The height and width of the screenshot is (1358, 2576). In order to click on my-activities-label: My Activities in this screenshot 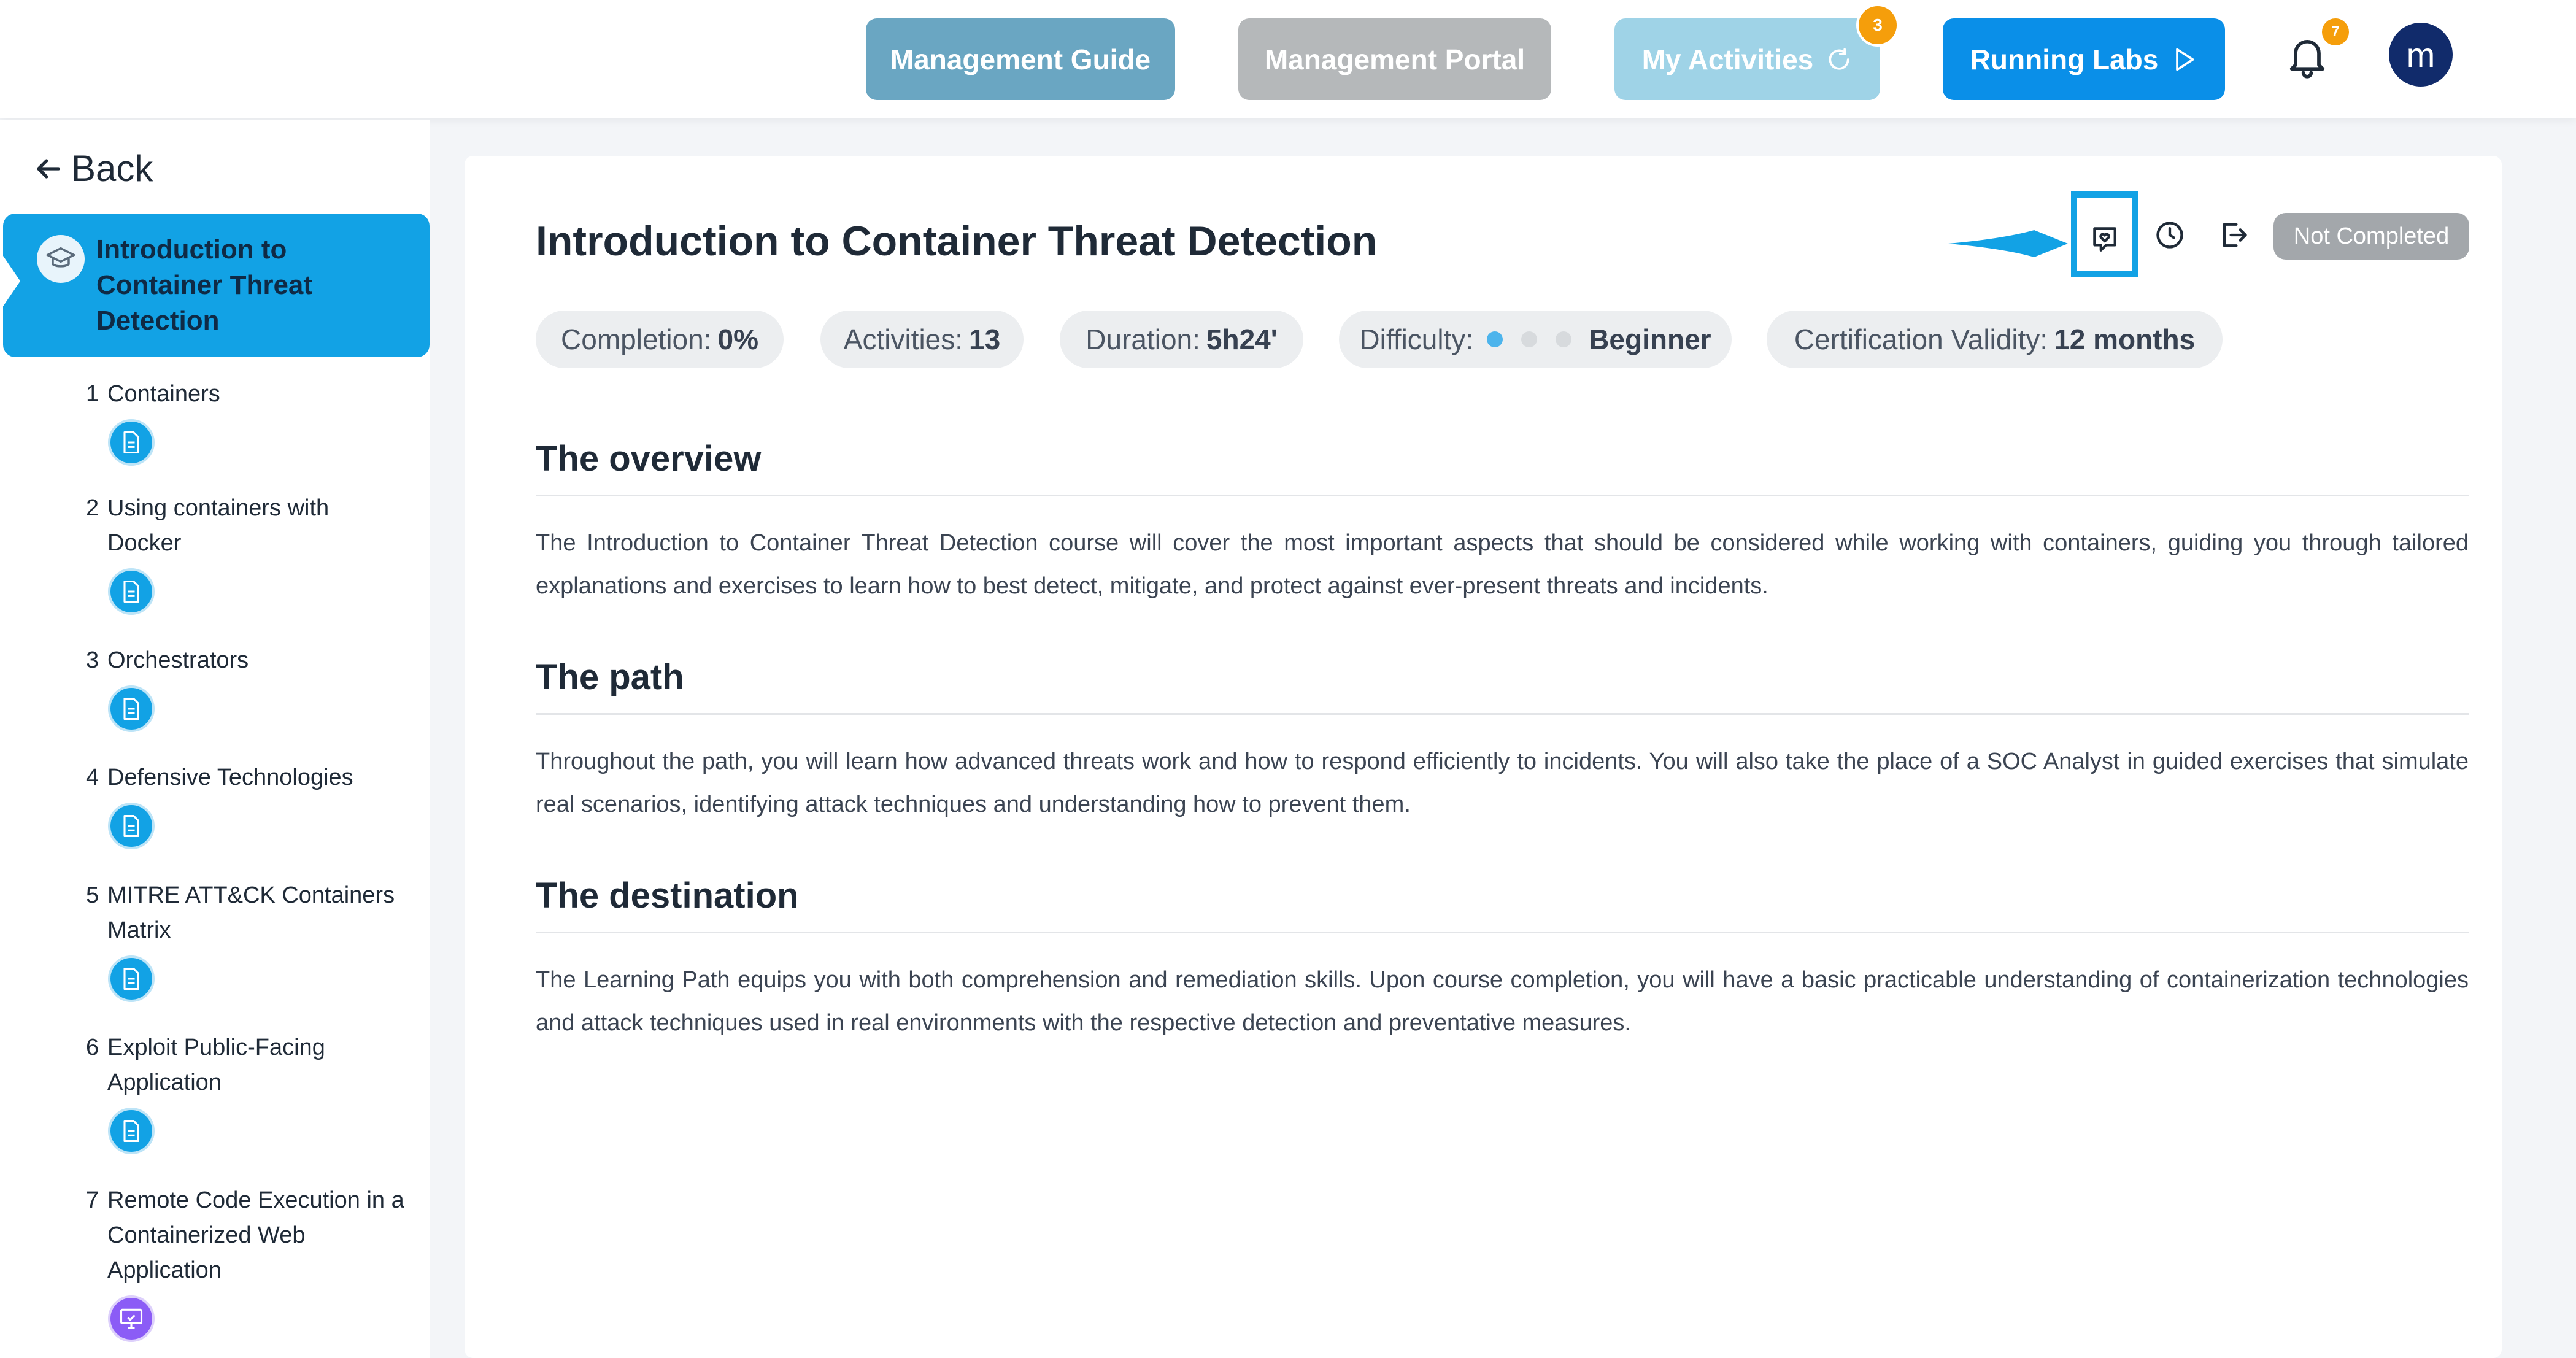, I will do `click(1727, 59)`.